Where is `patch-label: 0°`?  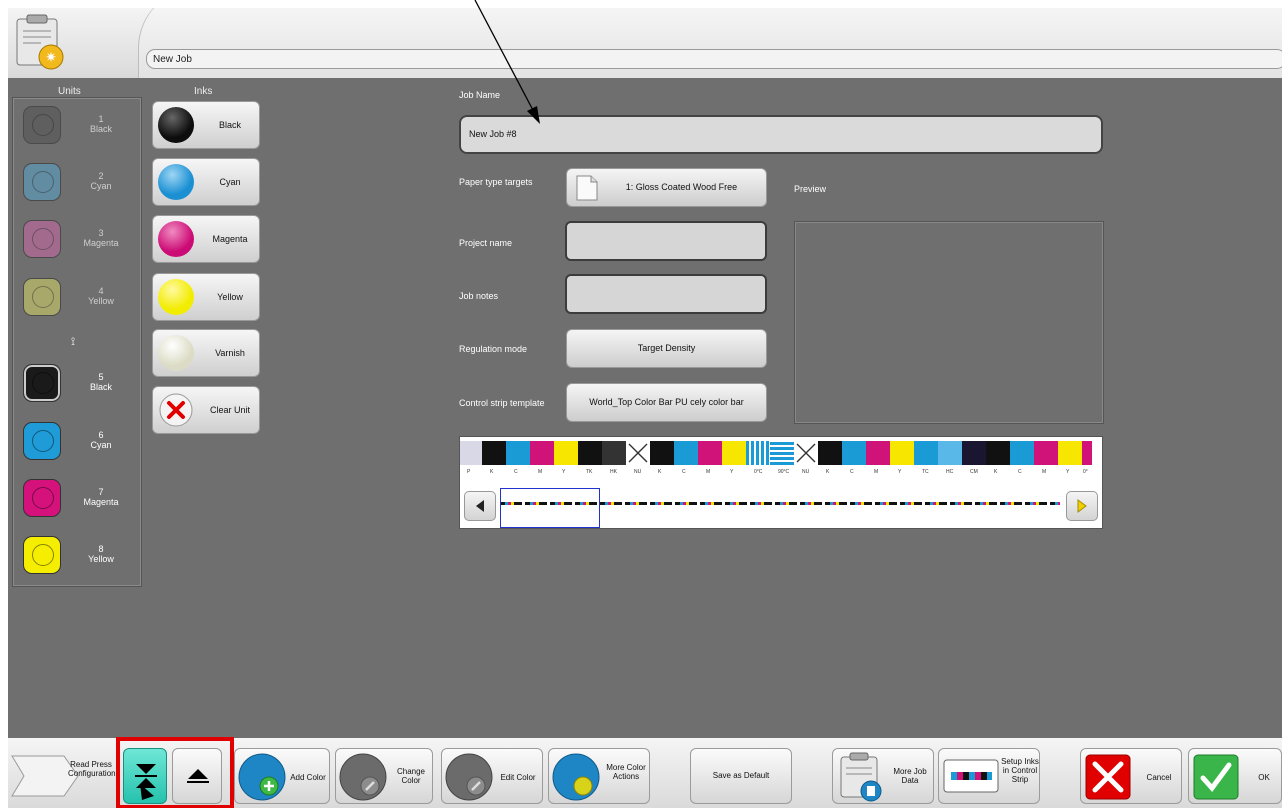
patch-label: 0° is located at coordinates (1085, 472).